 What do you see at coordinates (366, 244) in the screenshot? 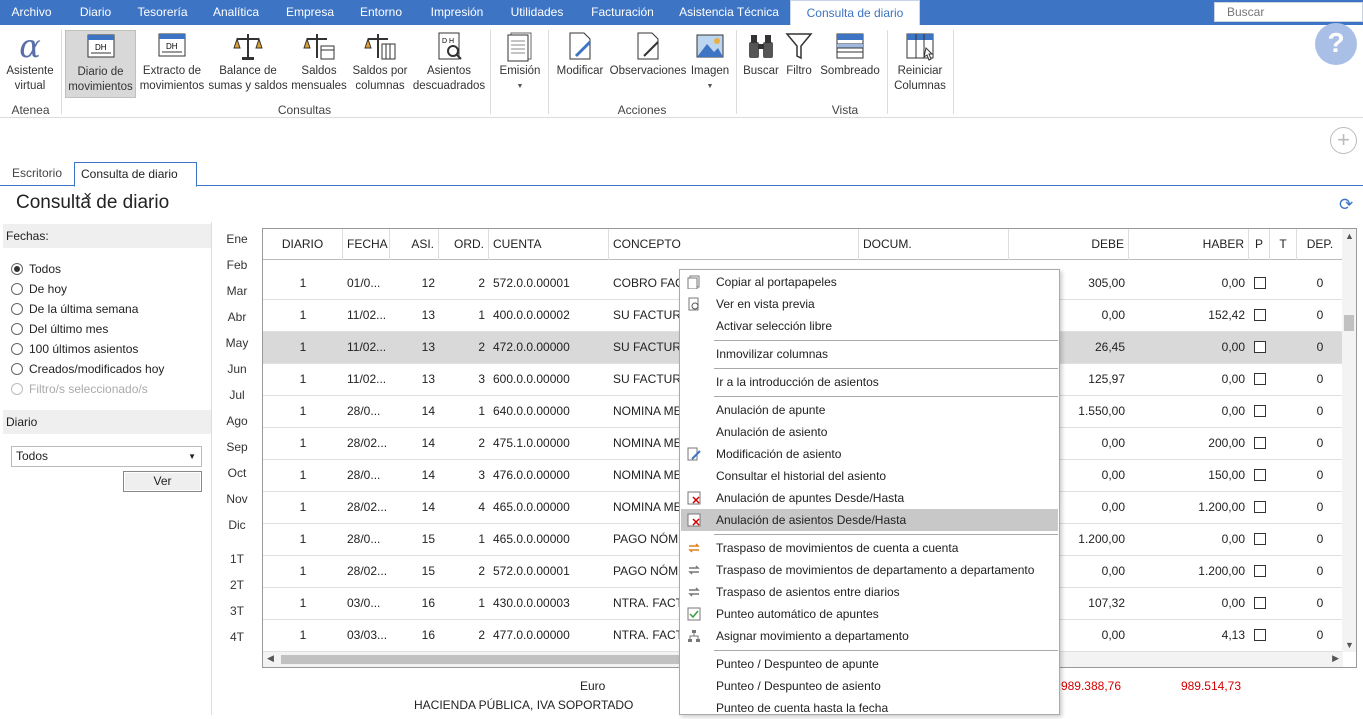
I see `col-fecha: FECHA` at bounding box center [366, 244].